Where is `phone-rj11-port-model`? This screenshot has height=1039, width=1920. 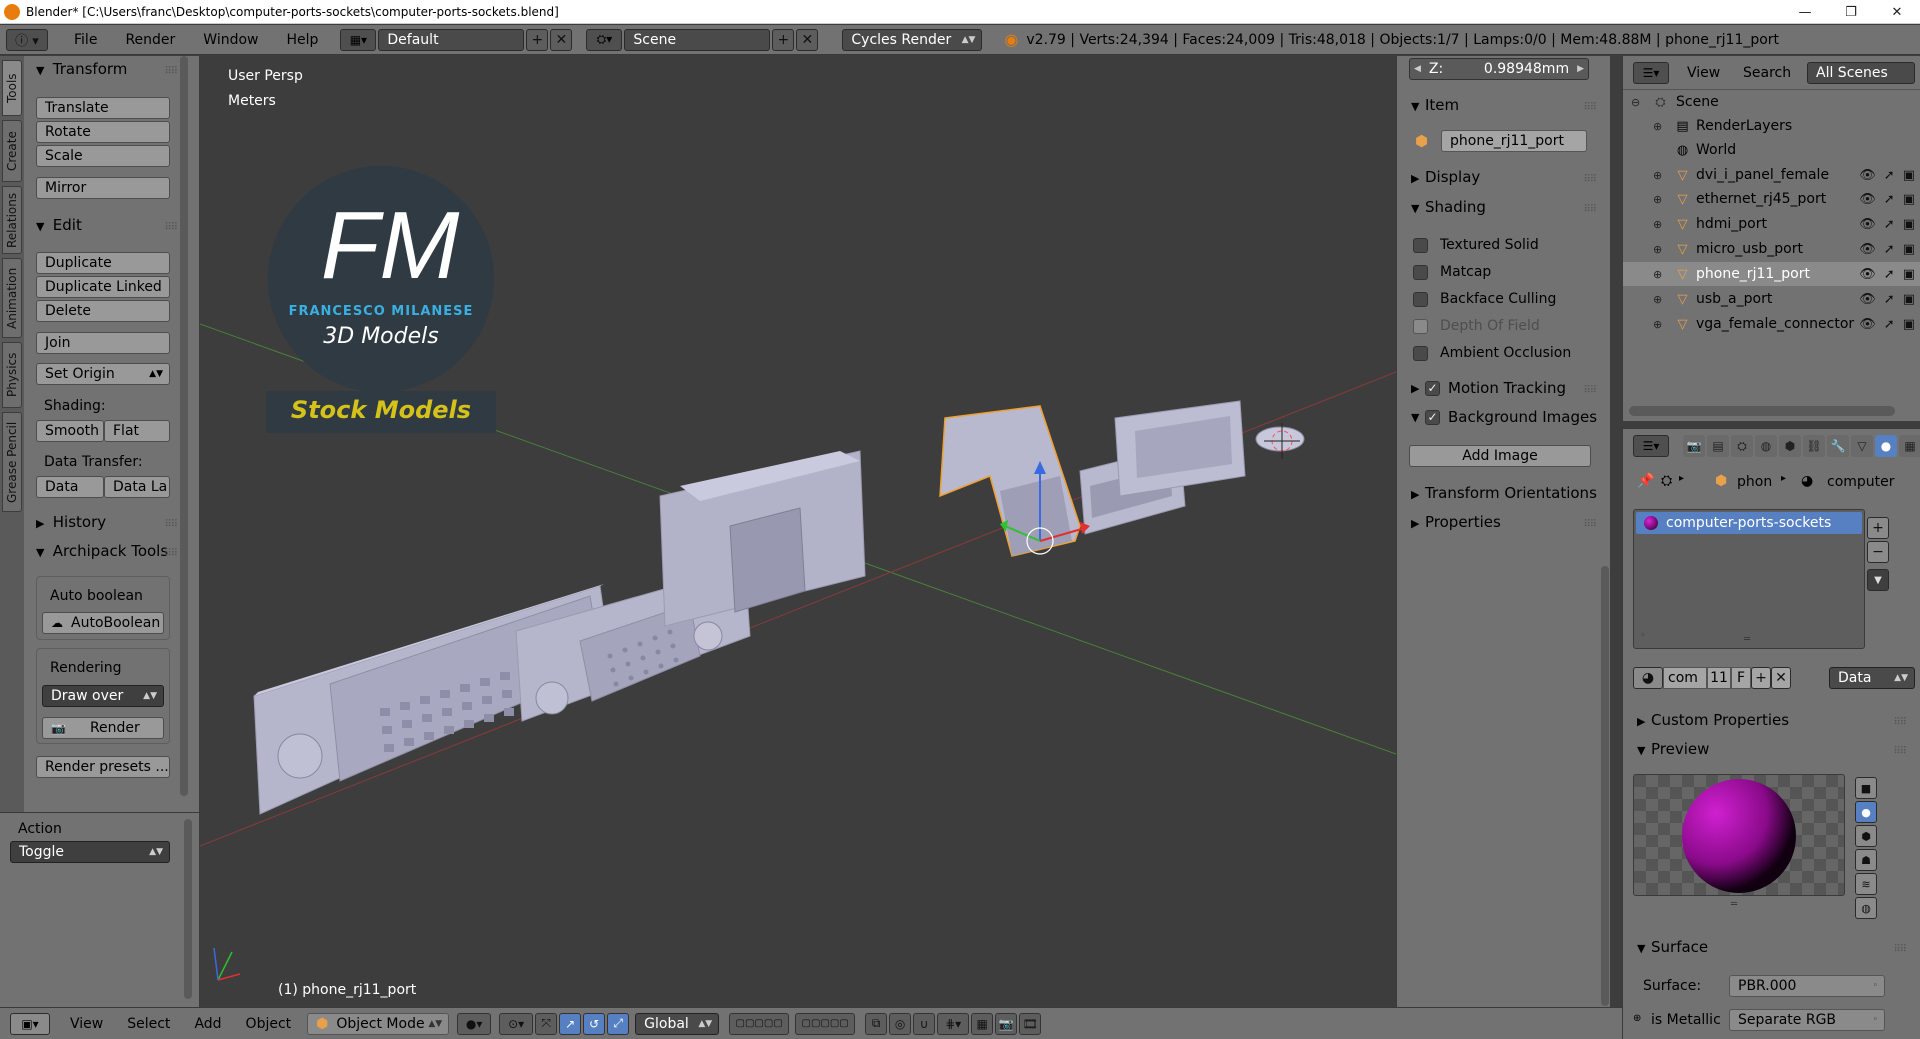 phone-rj11-port-model is located at coordinates (1010, 481).